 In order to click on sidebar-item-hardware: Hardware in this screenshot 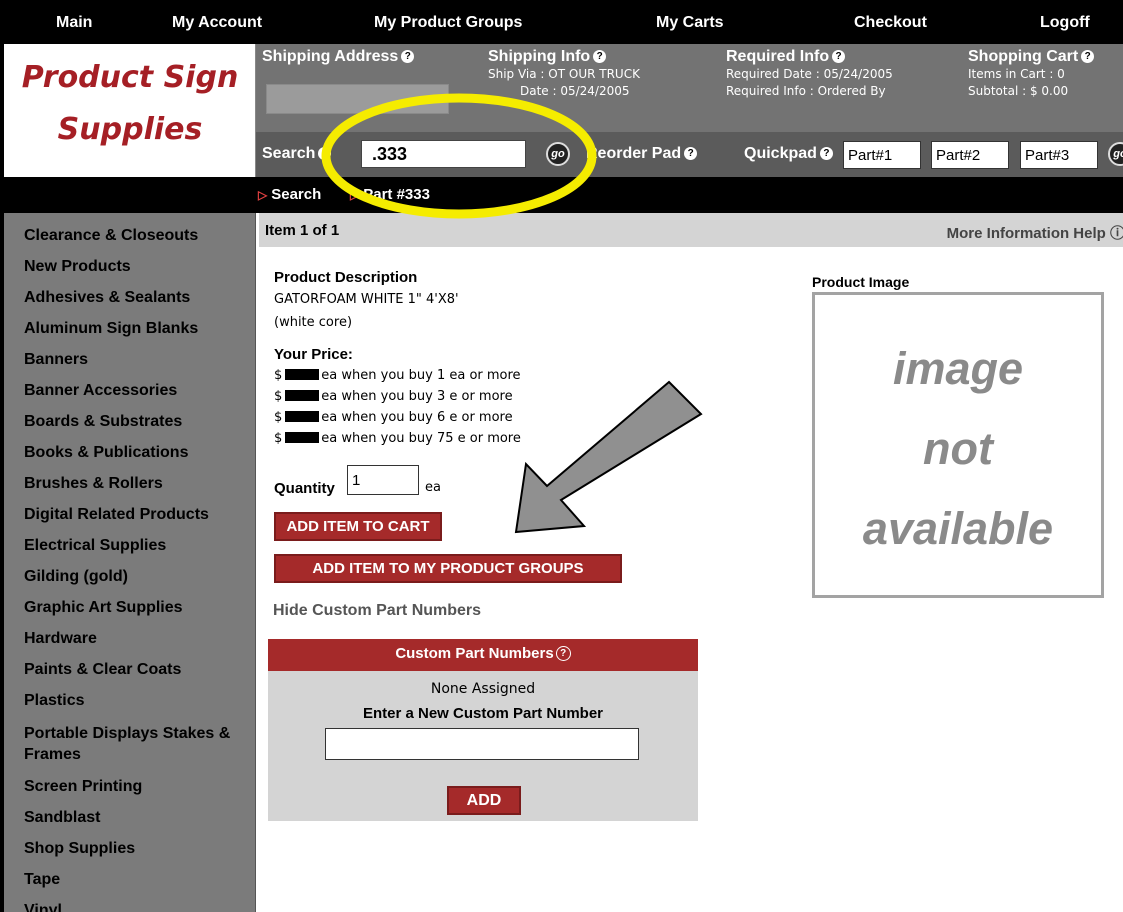, I will do `click(138, 638)`.